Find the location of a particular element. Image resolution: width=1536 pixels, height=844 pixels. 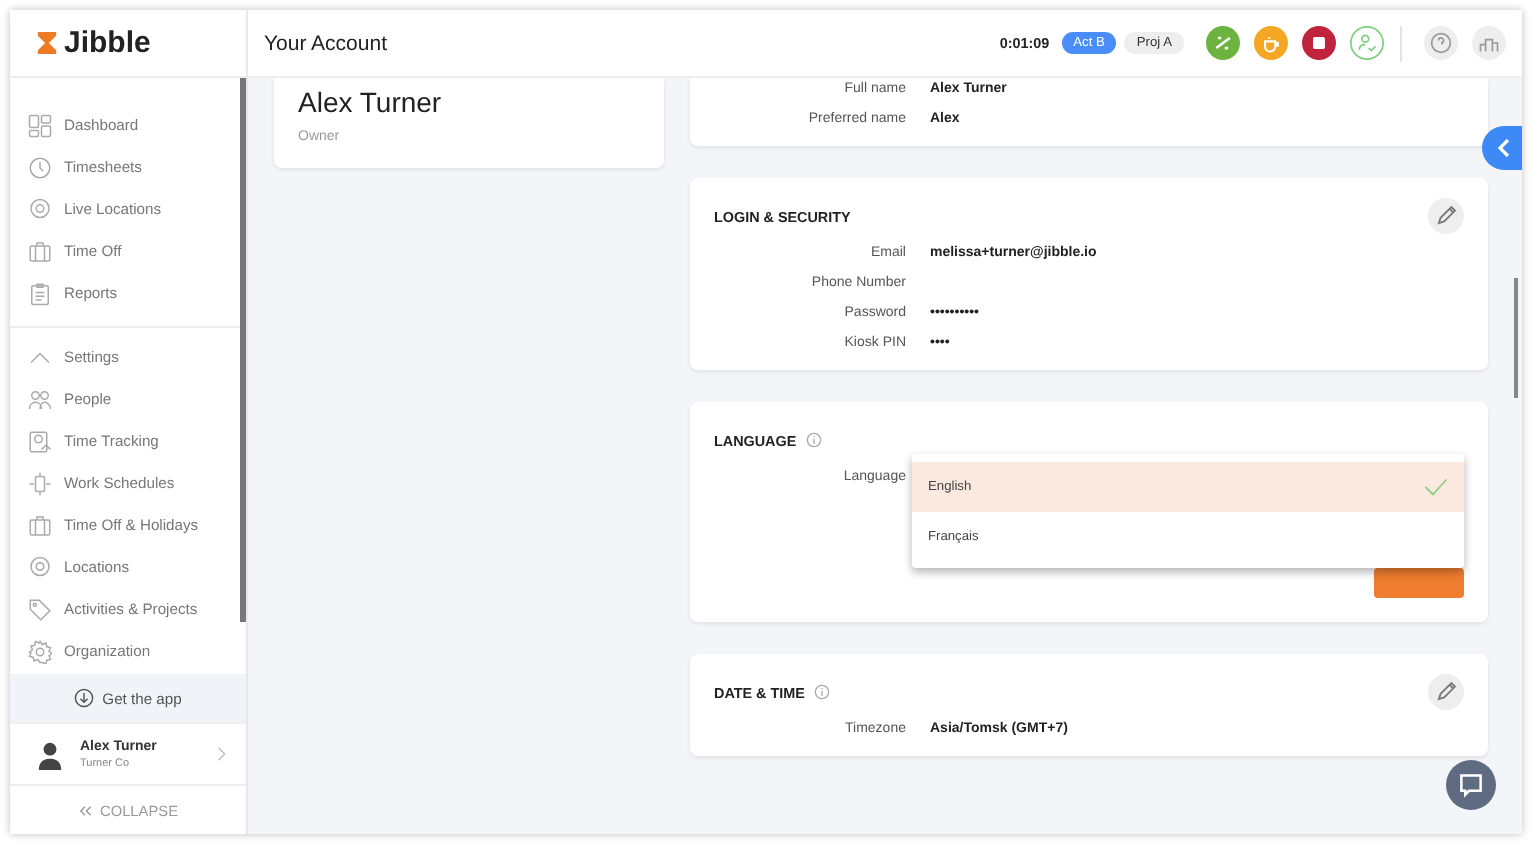

hourglass-logo-icon is located at coordinates (47, 43).